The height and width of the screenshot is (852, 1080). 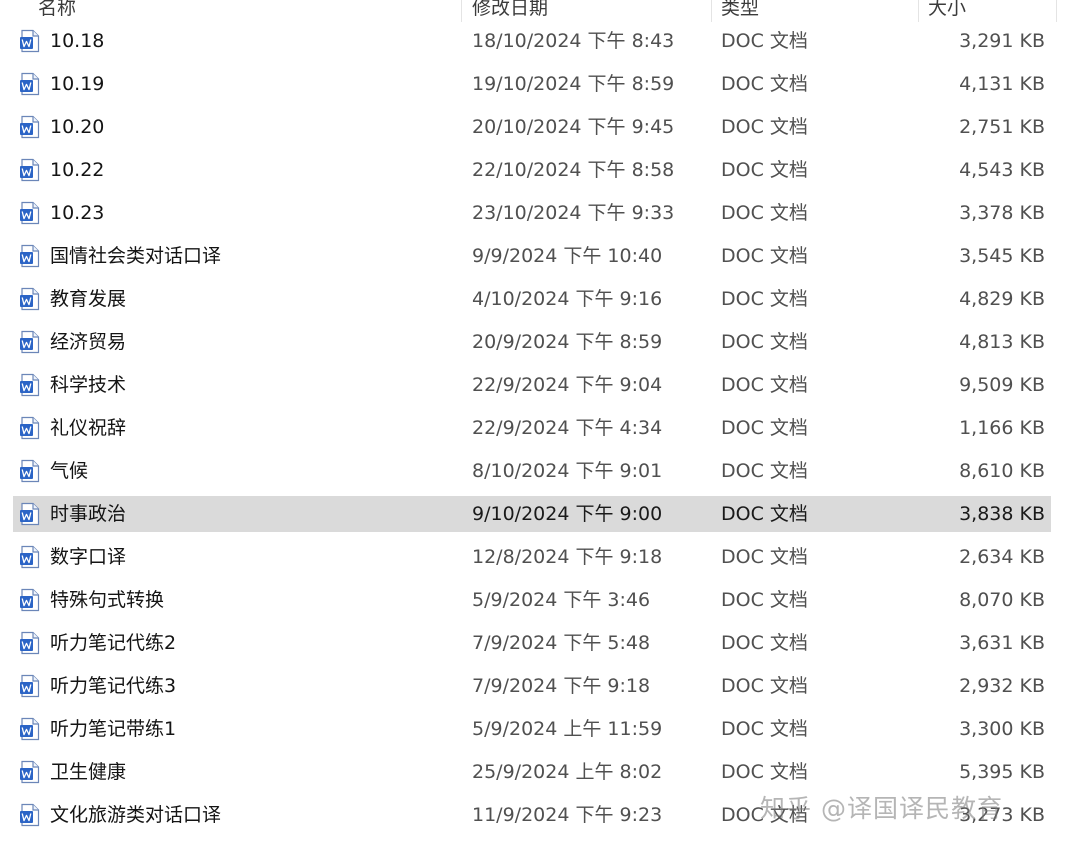 I want to click on file-row: 时事政治 9/10/2024 下午 9:00 DOC 文档 3,838 KB, so click(x=540, y=517).